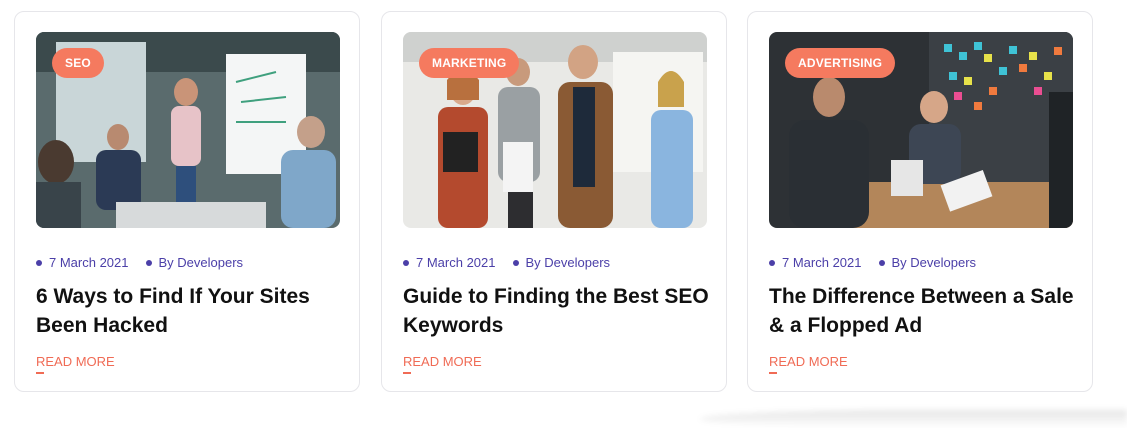 Image resolution: width=1127 pixels, height=428 pixels. Describe the element at coordinates (469, 63) in the screenshot. I see `category-tag: MARKETING` at that location.